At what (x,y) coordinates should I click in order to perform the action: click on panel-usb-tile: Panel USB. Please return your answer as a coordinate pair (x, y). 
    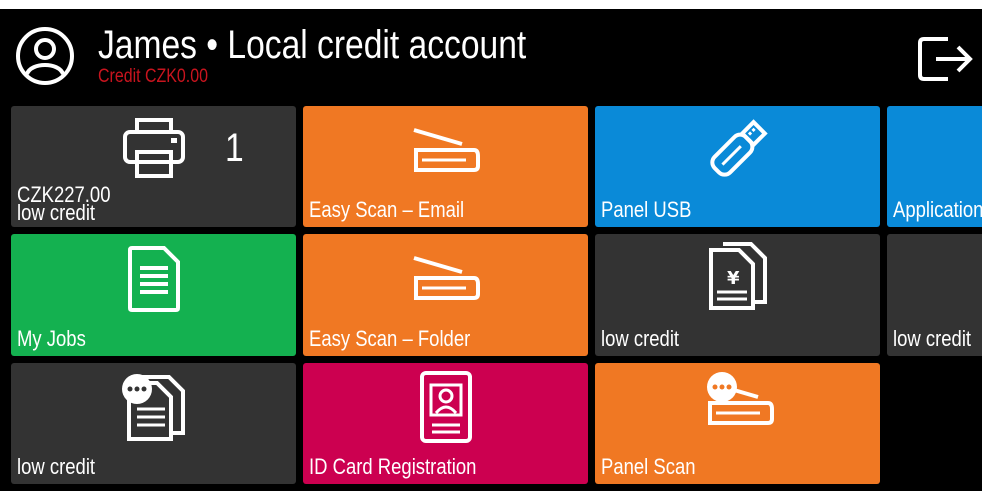
    Looking at the image, I should click on (737, 166).